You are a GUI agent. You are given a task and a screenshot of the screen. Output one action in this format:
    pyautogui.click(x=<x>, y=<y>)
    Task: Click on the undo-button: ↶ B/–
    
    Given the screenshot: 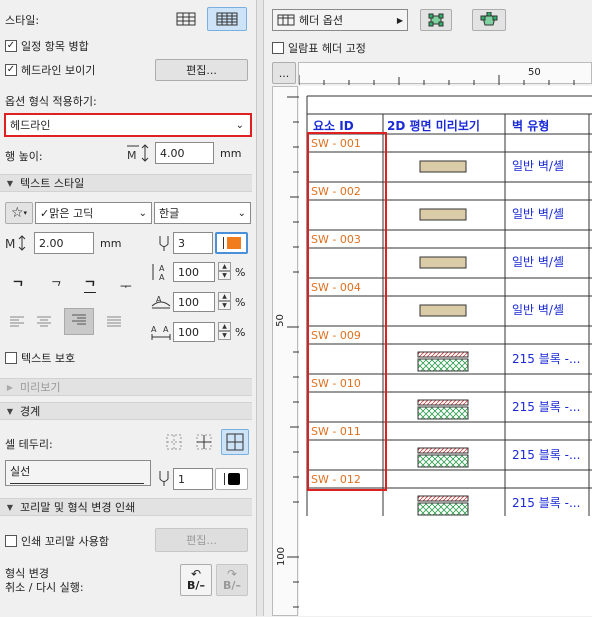 What is the action you would take?
    pyautogui.click(x=196, y=580)
    